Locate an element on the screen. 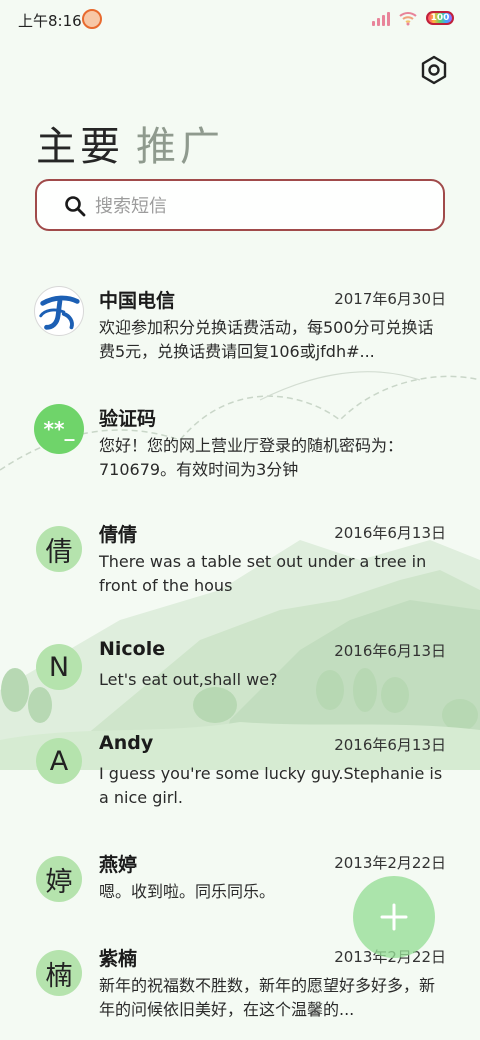 Image resolution: width=480 pixels, height=1040 pixels. tab-promotions: 推广 is located at coordinates (180, 143).